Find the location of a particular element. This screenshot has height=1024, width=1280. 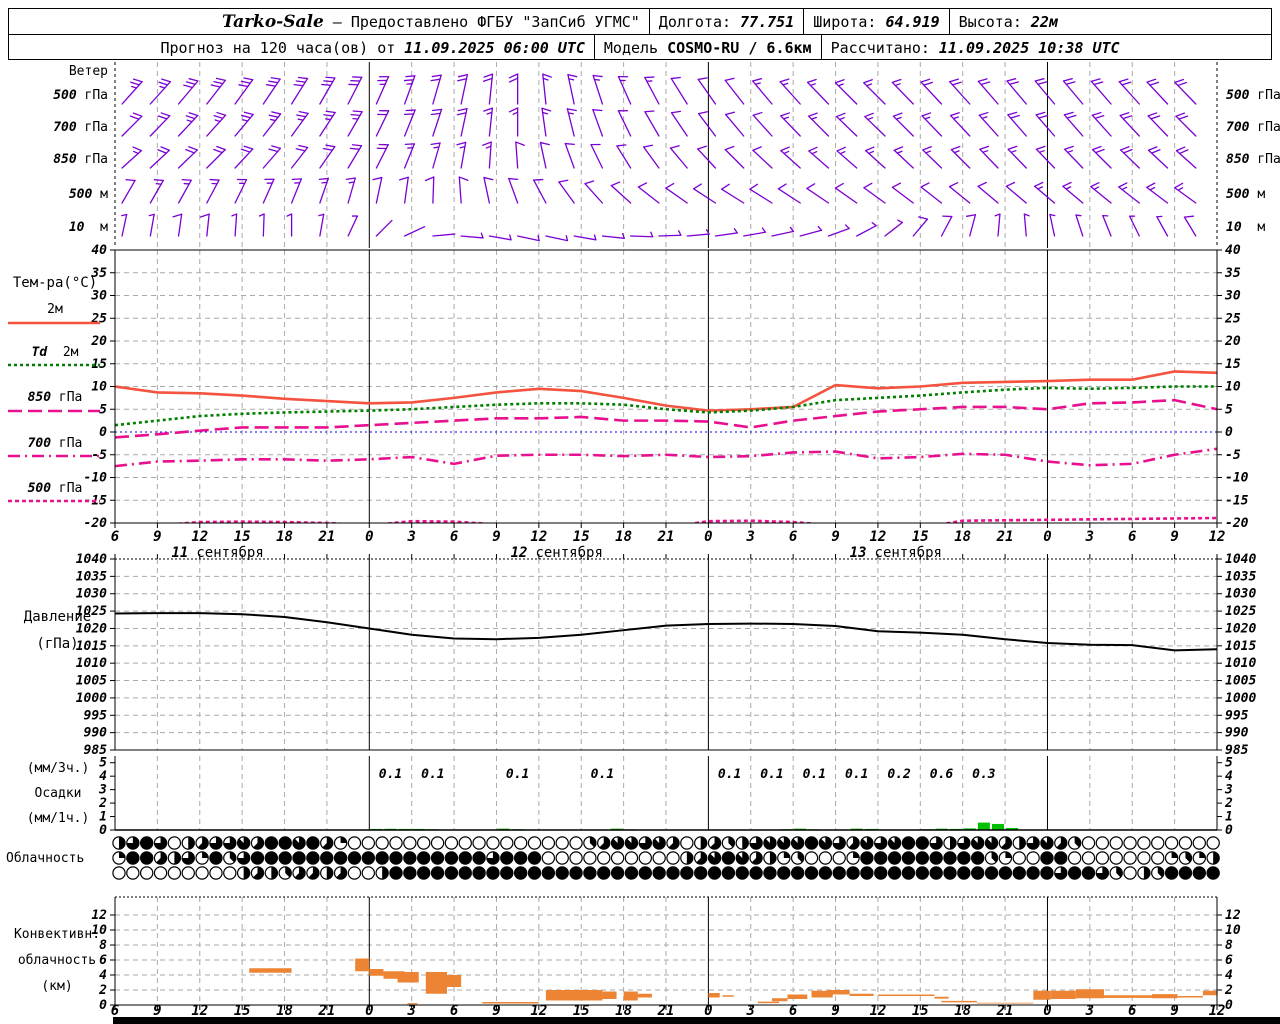

convective-title-1: Конвективн. is located at coordinates (57, 934).